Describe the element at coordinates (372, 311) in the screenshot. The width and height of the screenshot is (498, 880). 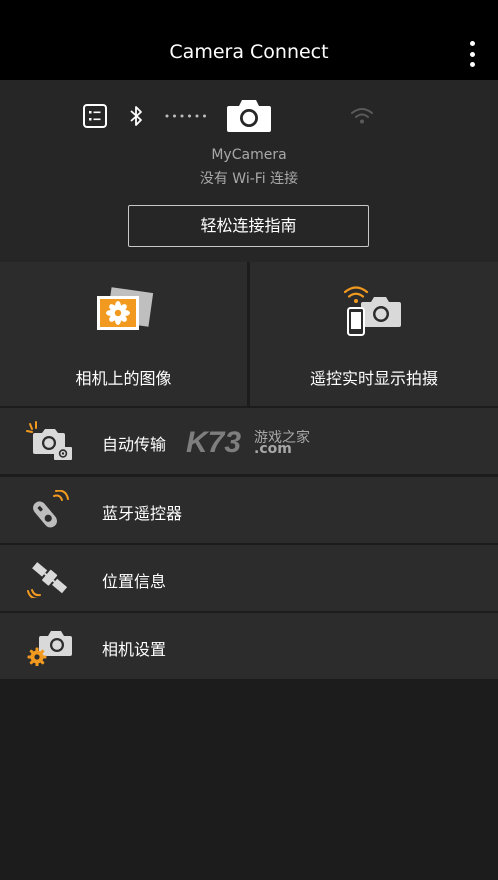
I see `remote-live-view-icon` at that location.